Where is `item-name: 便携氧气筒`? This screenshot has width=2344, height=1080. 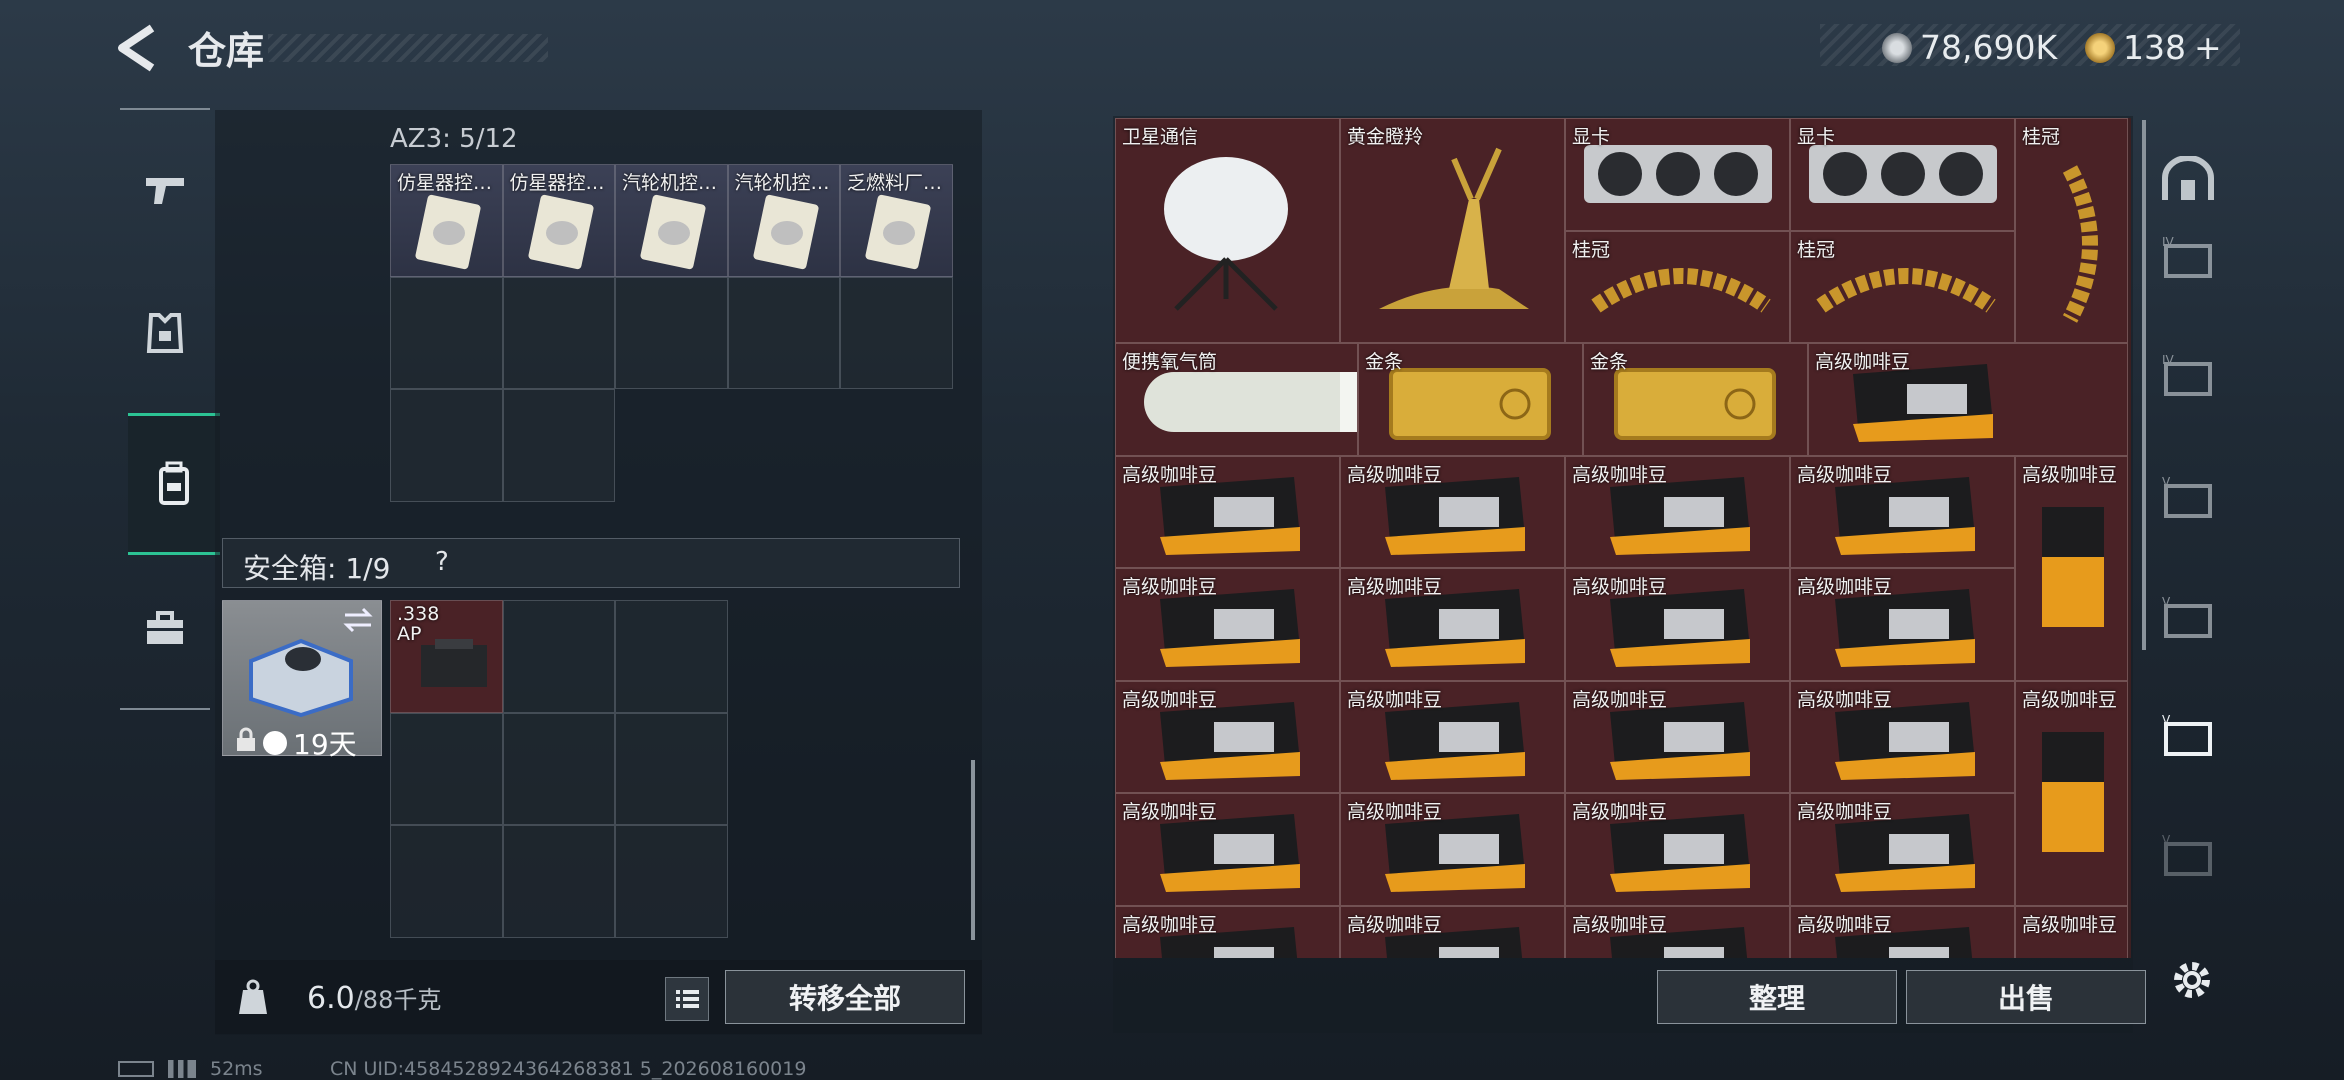
item-name: 便携氧气筒 is located at coordinates (1170, 362).